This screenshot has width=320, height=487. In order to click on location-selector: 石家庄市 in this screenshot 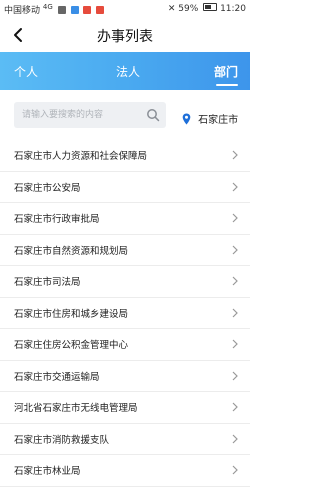, I will do `click(210, 117)`.